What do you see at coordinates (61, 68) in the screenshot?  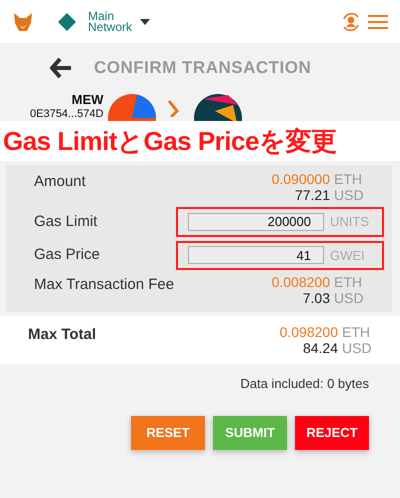 I see `back-arrow-icon` at bounding box center [61, 68].